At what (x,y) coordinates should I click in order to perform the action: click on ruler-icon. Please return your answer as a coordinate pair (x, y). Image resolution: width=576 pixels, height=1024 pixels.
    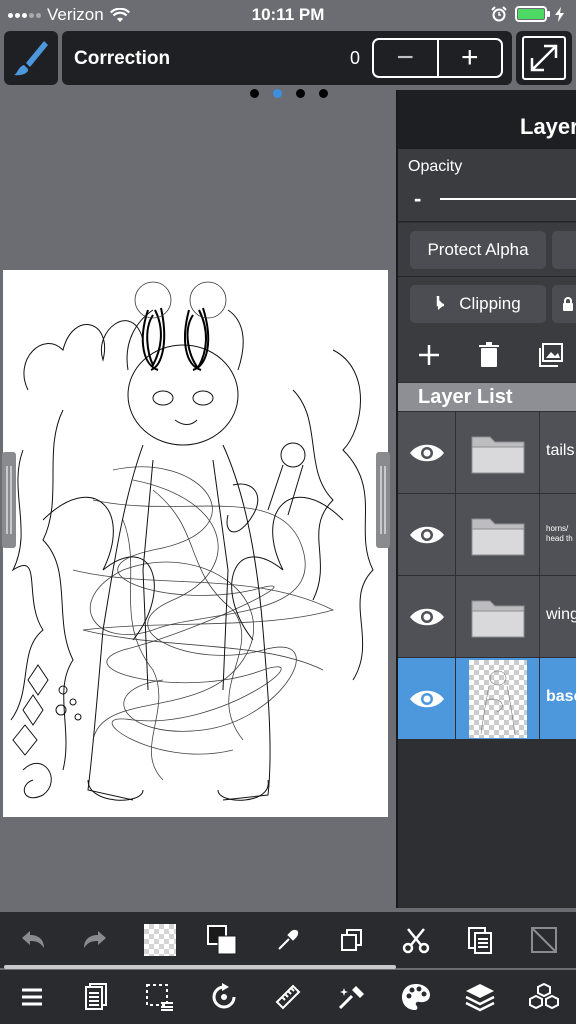
    Looking at the image, I should click on (288, 997).